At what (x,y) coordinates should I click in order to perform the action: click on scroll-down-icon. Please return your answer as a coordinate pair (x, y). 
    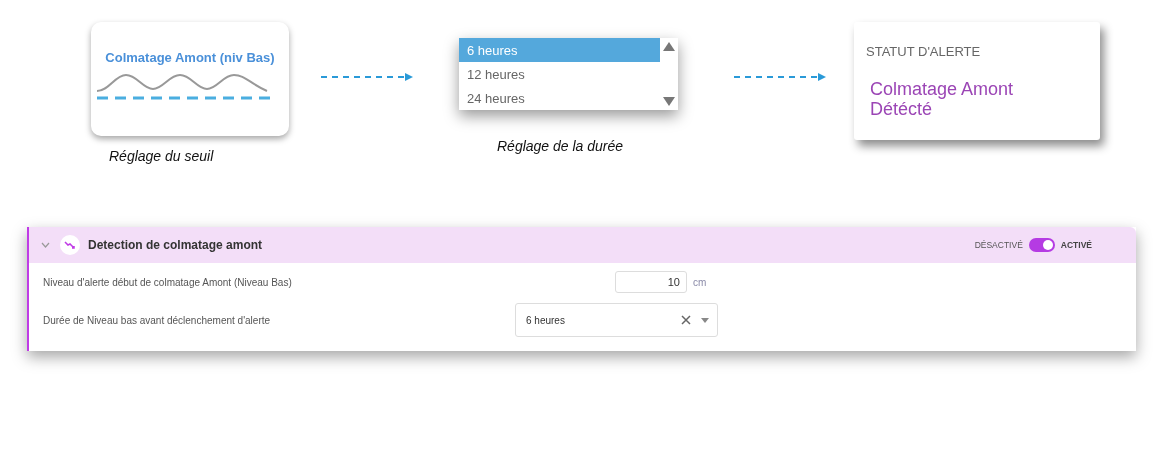
    Looking at the image, I should click on (669, 101).